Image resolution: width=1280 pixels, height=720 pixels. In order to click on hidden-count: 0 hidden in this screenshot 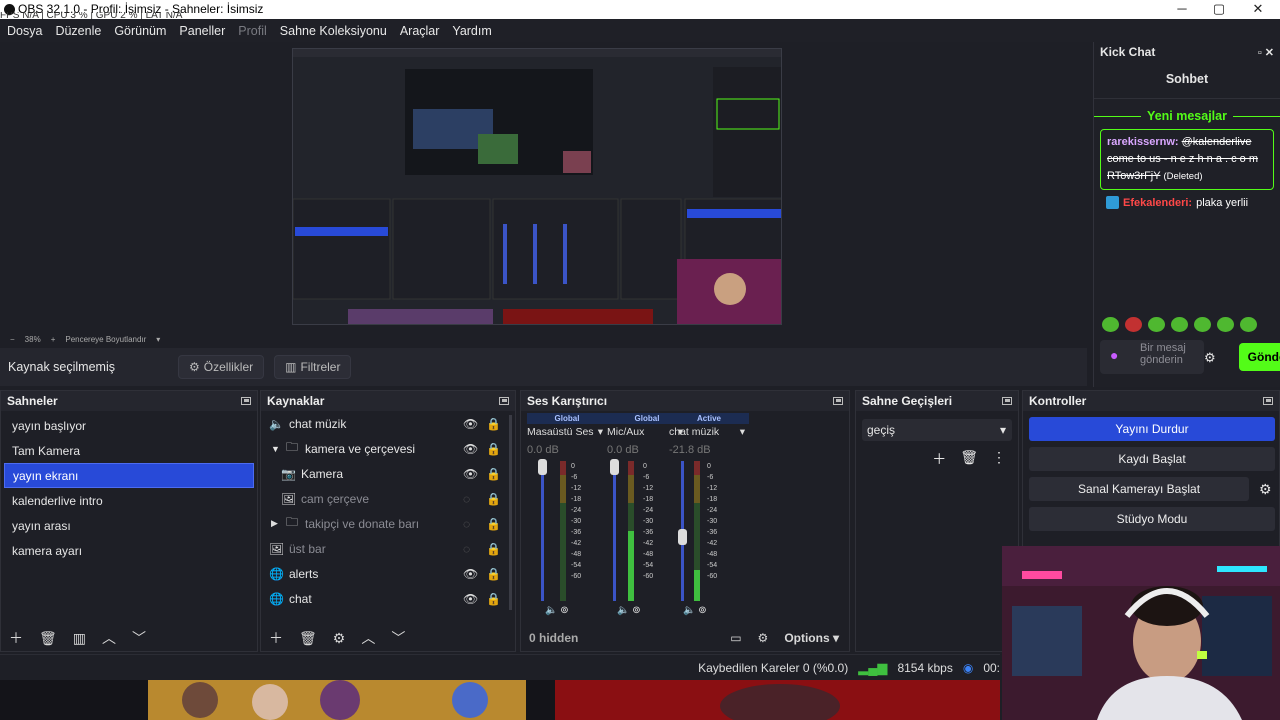, I will do `click(553, 638)`.